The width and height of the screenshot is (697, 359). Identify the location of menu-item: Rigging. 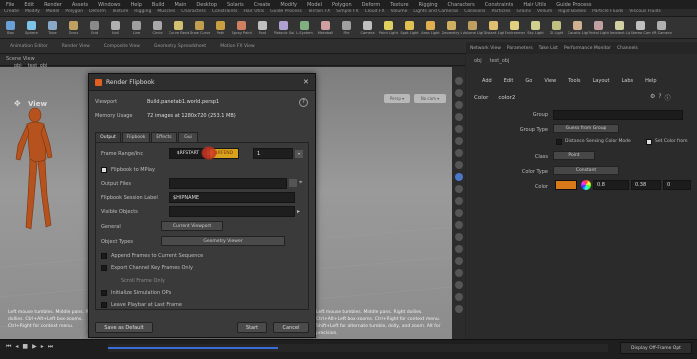
(428, 5).